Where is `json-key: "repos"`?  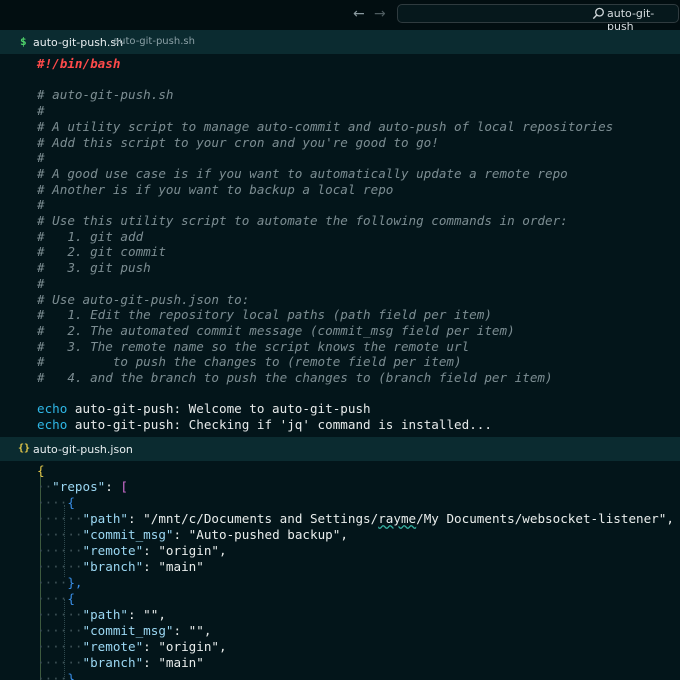 json-key: "repos" is located at coordinates (79, 486).